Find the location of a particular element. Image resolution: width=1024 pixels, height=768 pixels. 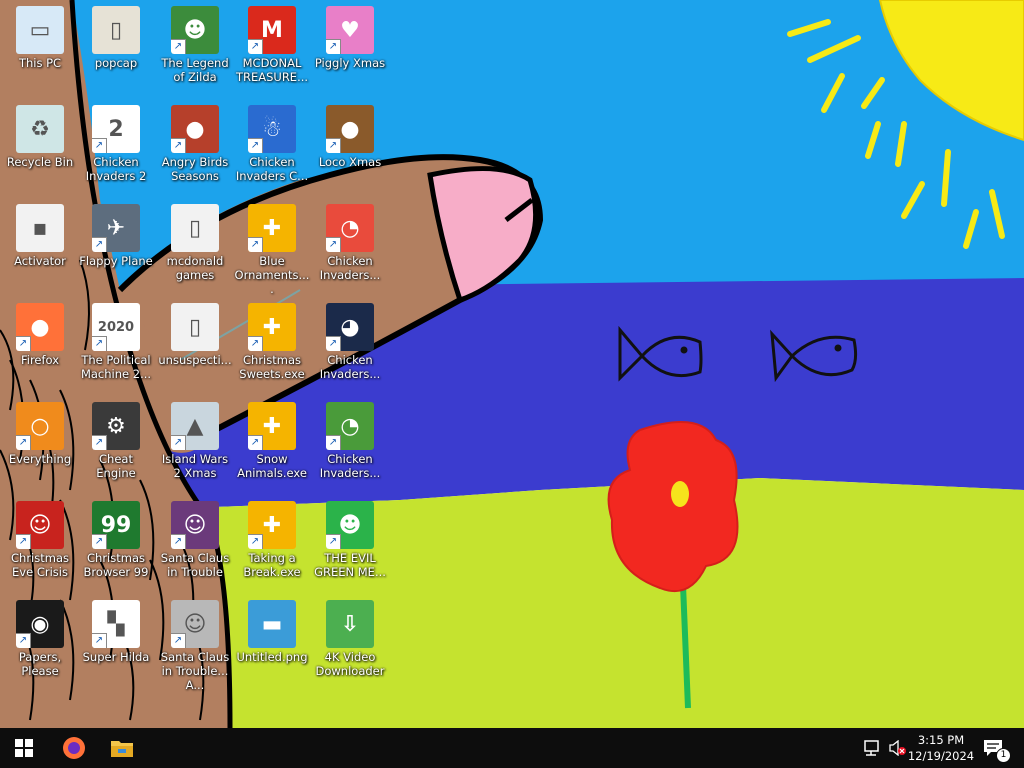

desktop-icon: ▚ ↗ Super Hilda is located at coordinates (116, 630).